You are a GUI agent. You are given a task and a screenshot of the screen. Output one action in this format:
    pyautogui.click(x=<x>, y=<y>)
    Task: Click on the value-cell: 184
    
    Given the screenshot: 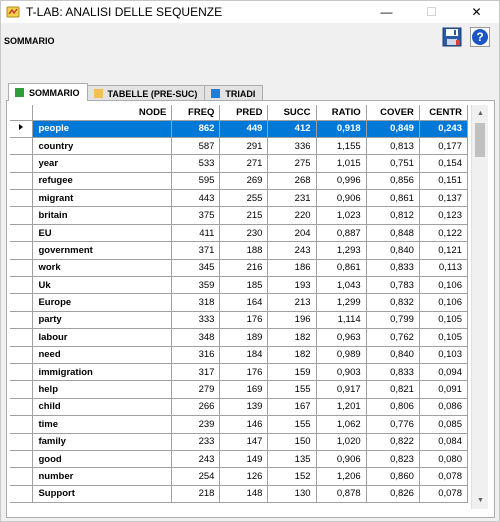 What is the action you would take?
    pyautogui.click(x=244, y=355)
    